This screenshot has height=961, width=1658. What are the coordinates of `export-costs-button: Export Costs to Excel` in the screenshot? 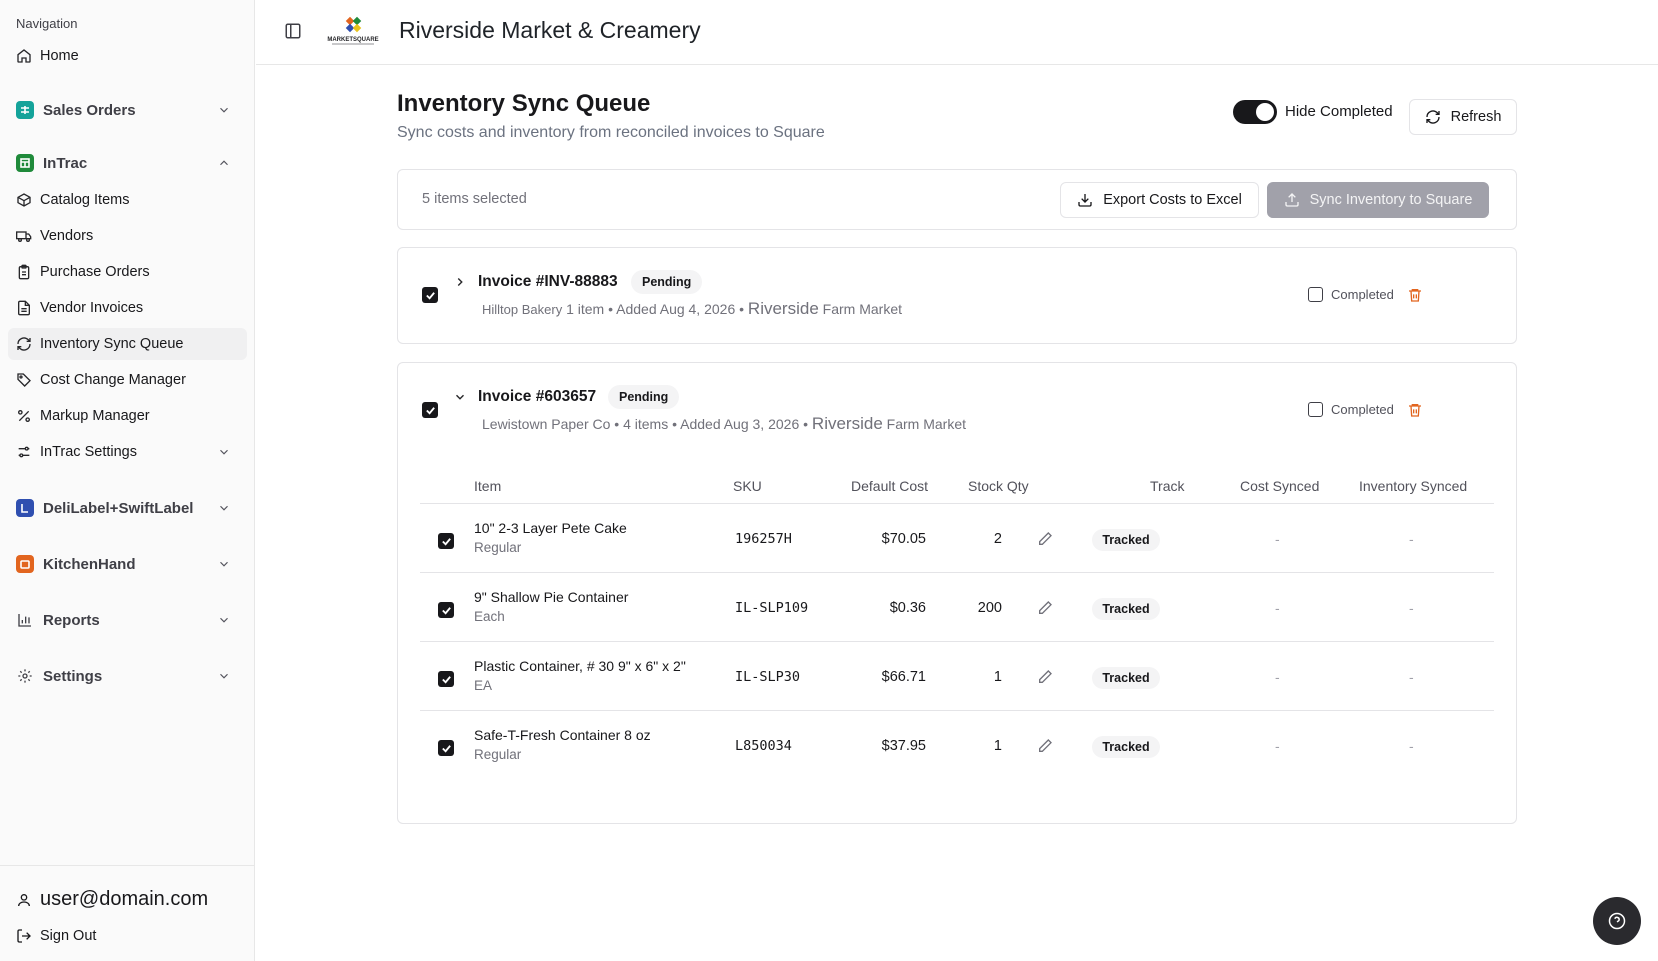 It's located at (1159, 200).